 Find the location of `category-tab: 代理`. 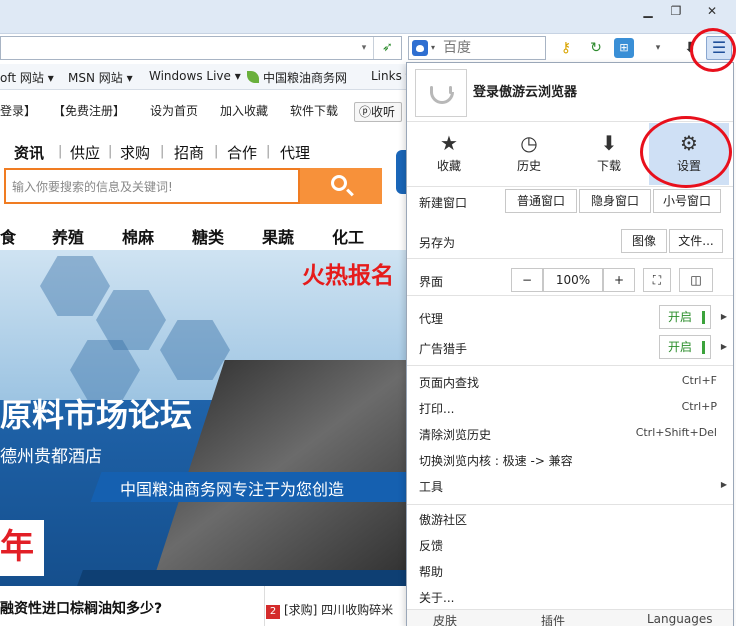

category-tab: 代理 is located at coordinates (295, 152).